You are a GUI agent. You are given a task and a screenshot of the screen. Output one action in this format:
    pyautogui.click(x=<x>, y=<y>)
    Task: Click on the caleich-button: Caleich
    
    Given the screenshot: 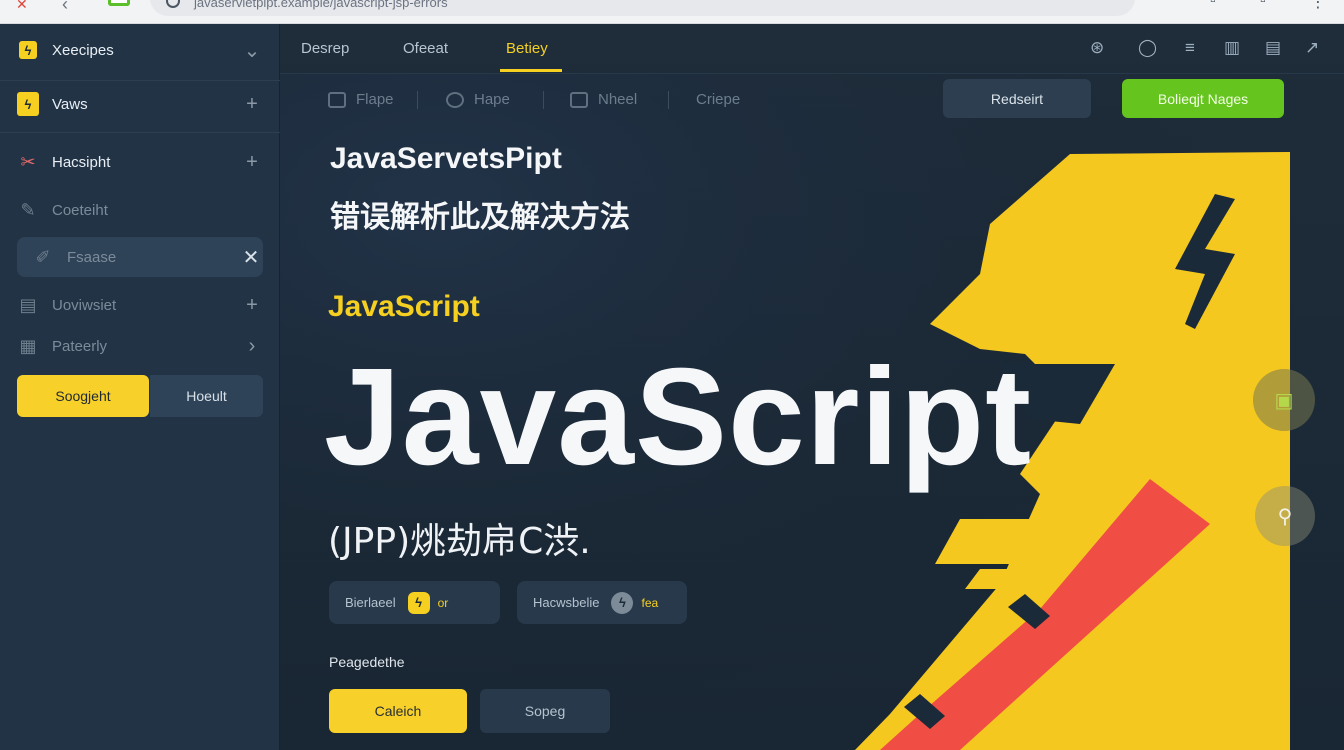 What is the action you would take?
    pyautogui.click(x=398, y=711)
    